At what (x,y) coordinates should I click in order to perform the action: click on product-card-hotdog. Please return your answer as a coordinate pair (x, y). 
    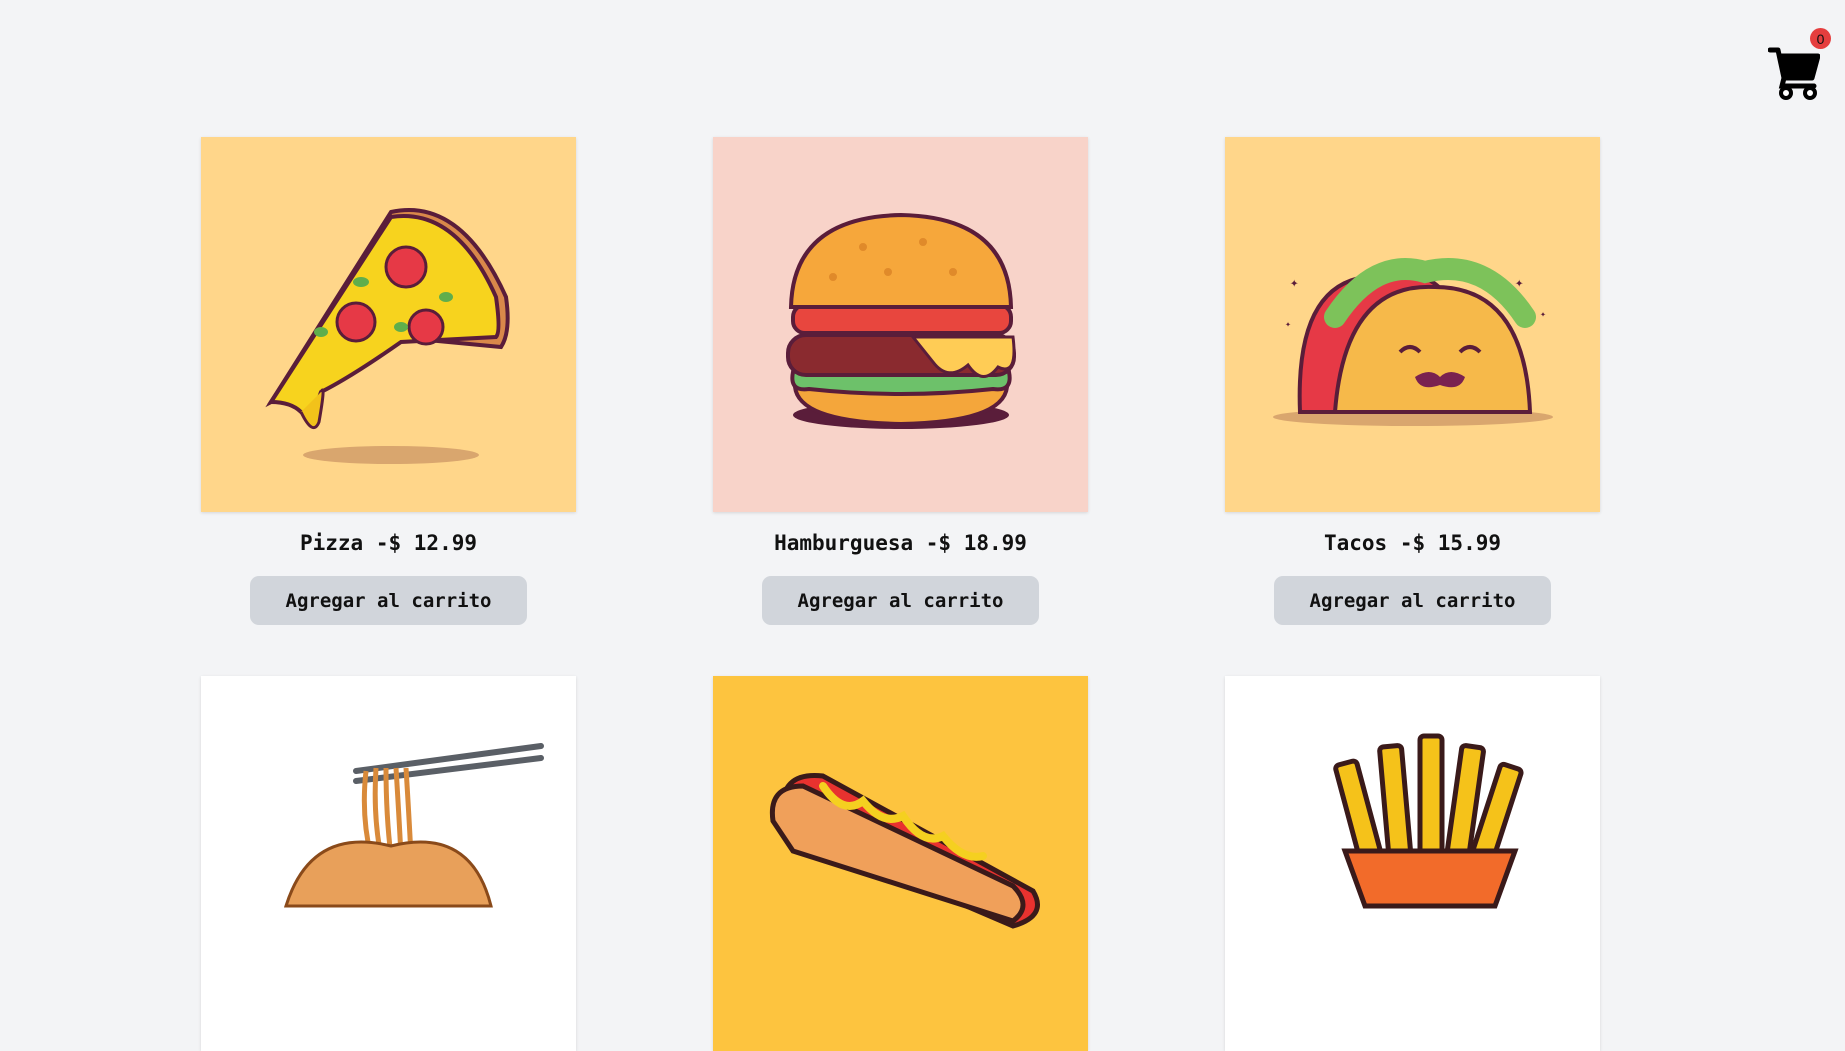
    Looking at the image, I should click on (900, 863).